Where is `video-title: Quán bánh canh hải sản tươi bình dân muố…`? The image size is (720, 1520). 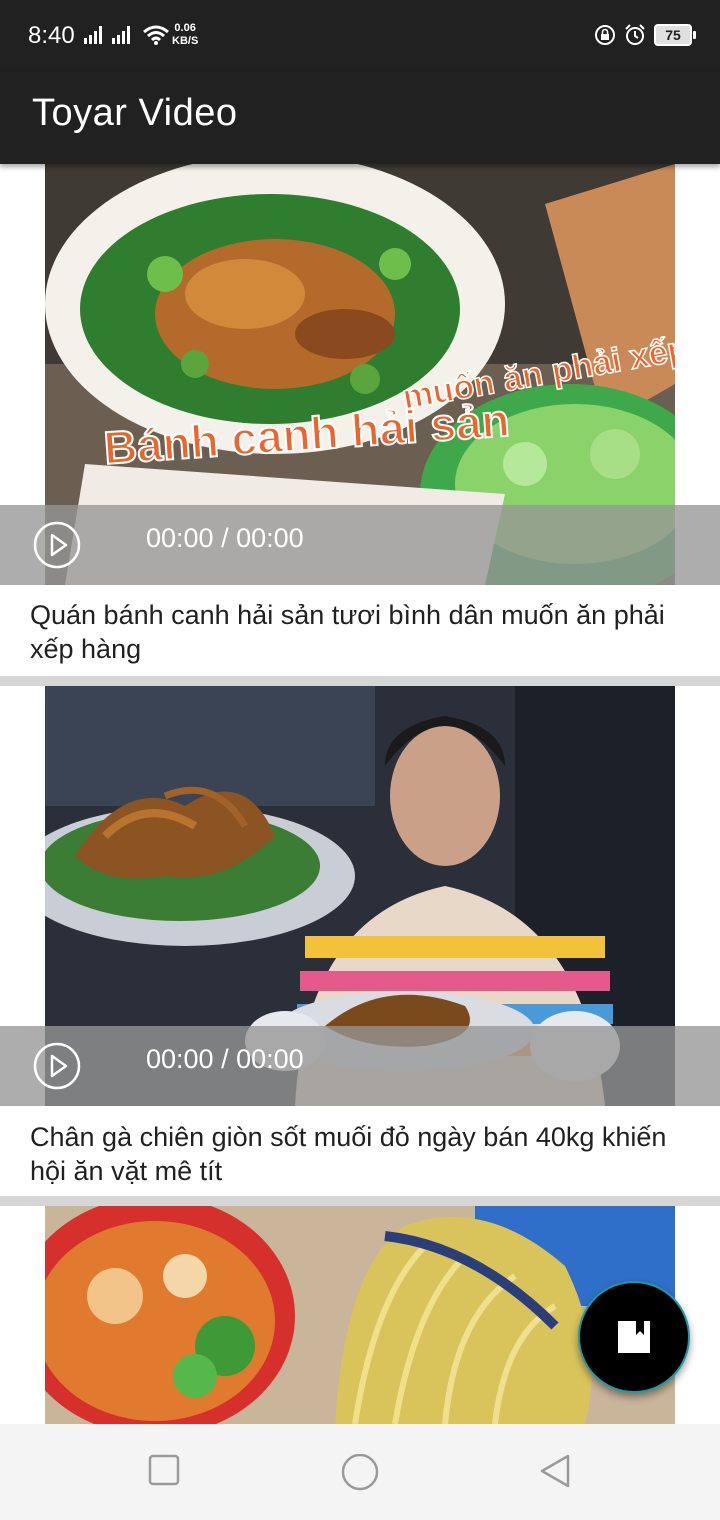 video-title: Quán bánh canh hải sản tươi bình dân muố… is located at coordinates (365, 632).